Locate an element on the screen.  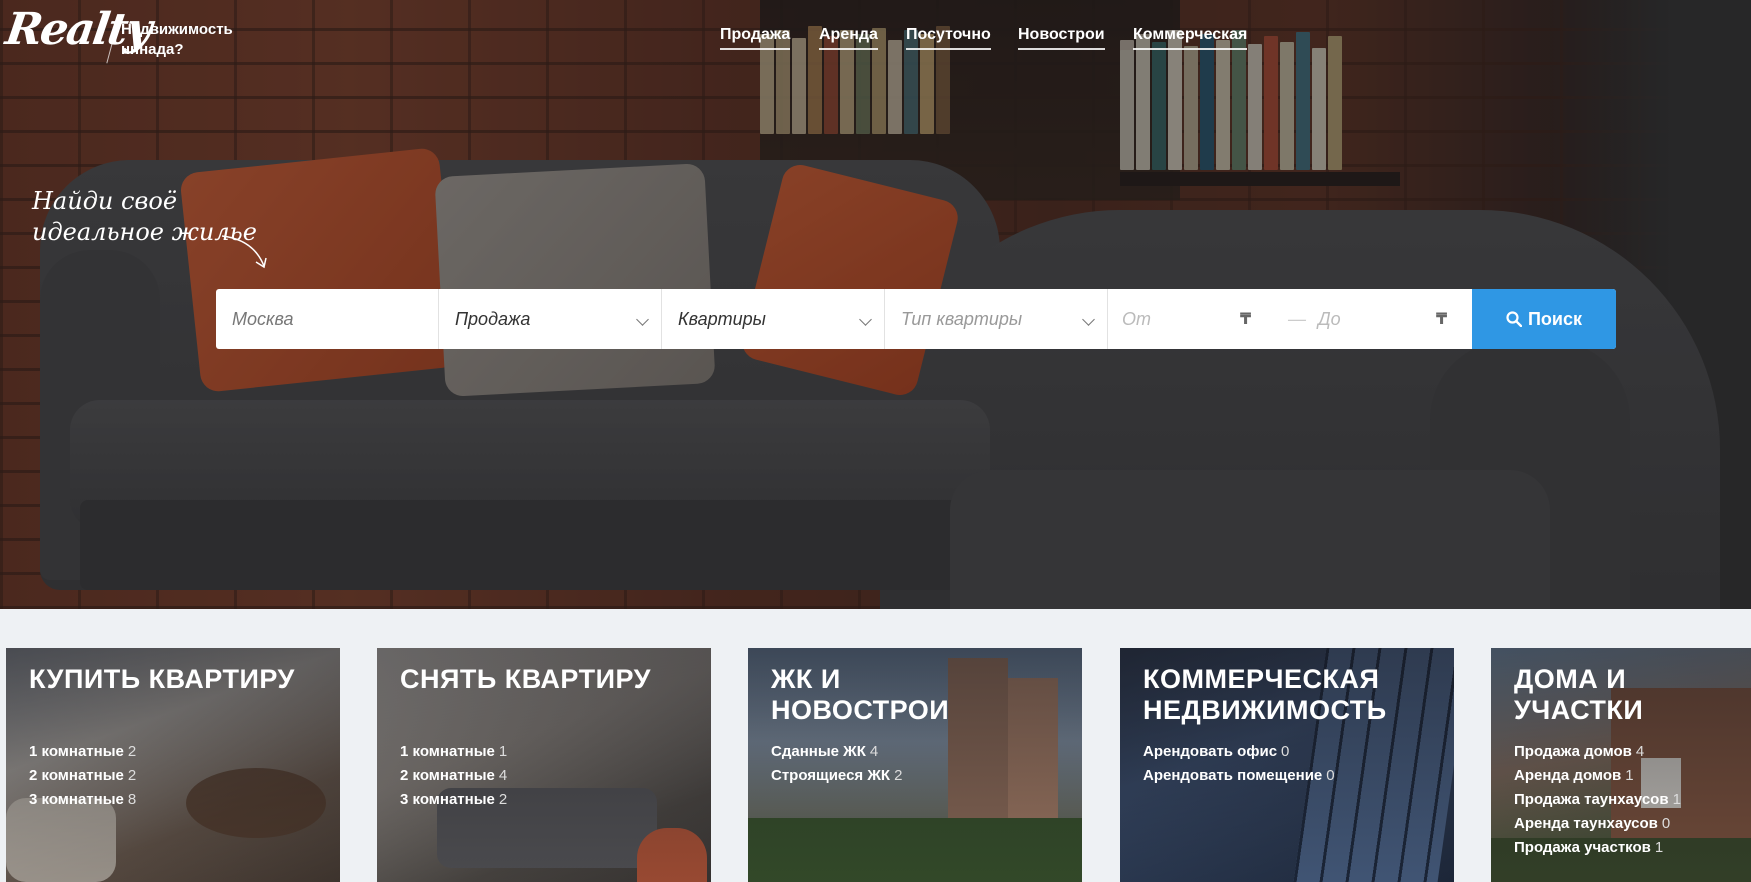
item-label: Продажа домов is located at coordinates (1573, 751).